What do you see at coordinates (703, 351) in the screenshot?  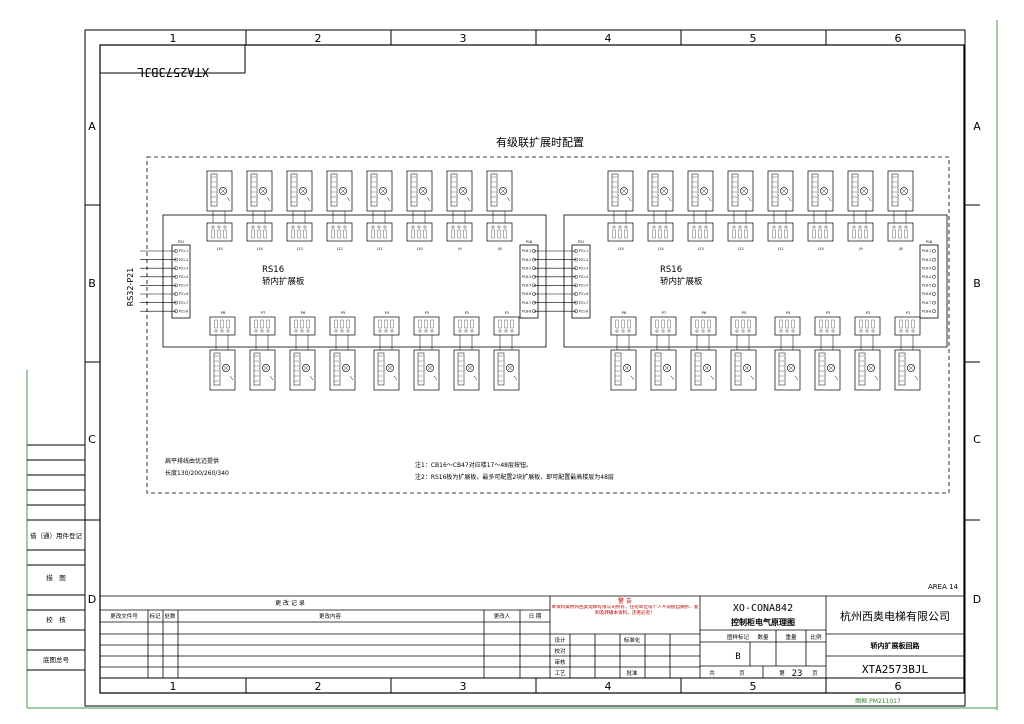 I see `bottom-module-right: P6` at bounding box center [703, 351].